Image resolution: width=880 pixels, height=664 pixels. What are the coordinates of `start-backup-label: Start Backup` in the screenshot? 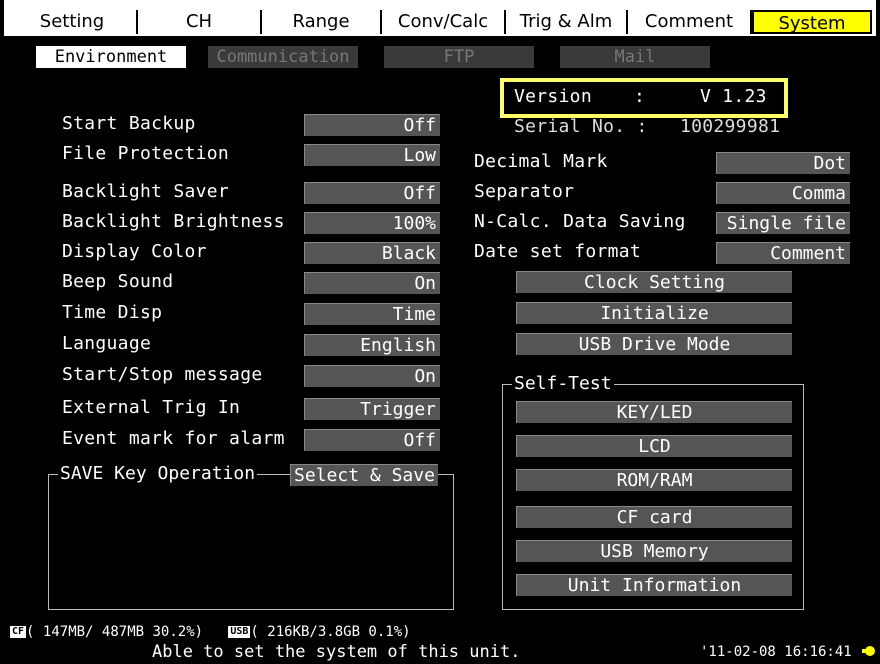 It's located at (129, 123).